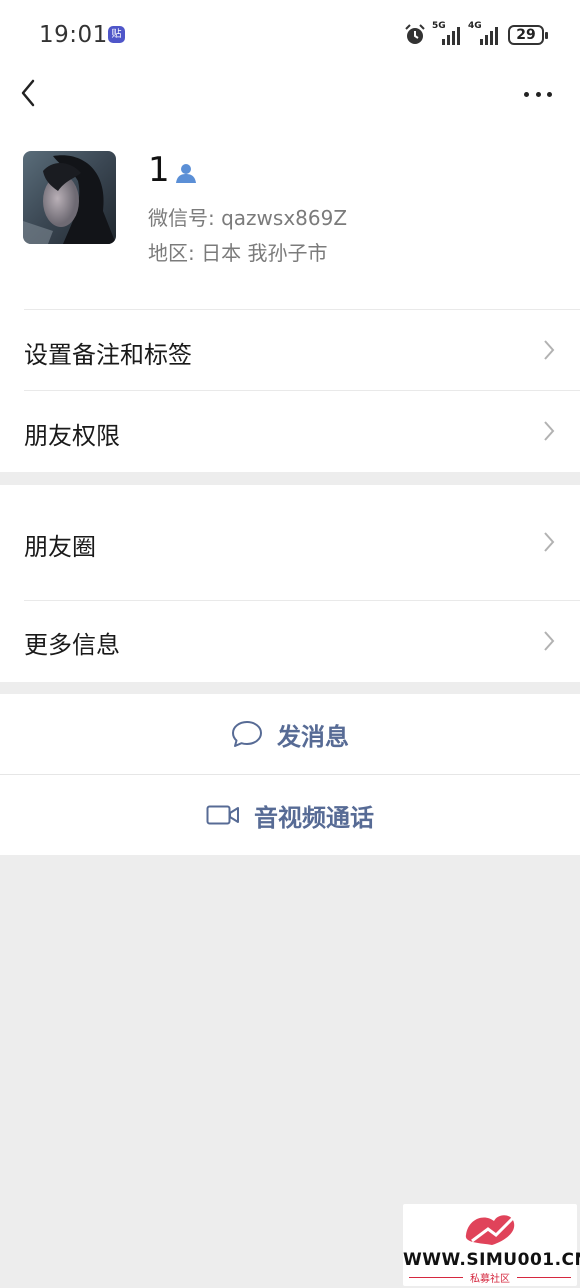 The height and width of the screenshot is (1288, 580). What do you see at coordinates (314, 817) in the screenshot?
I see `video-call-label: 音视频通话` at bounding box center [314, 817].